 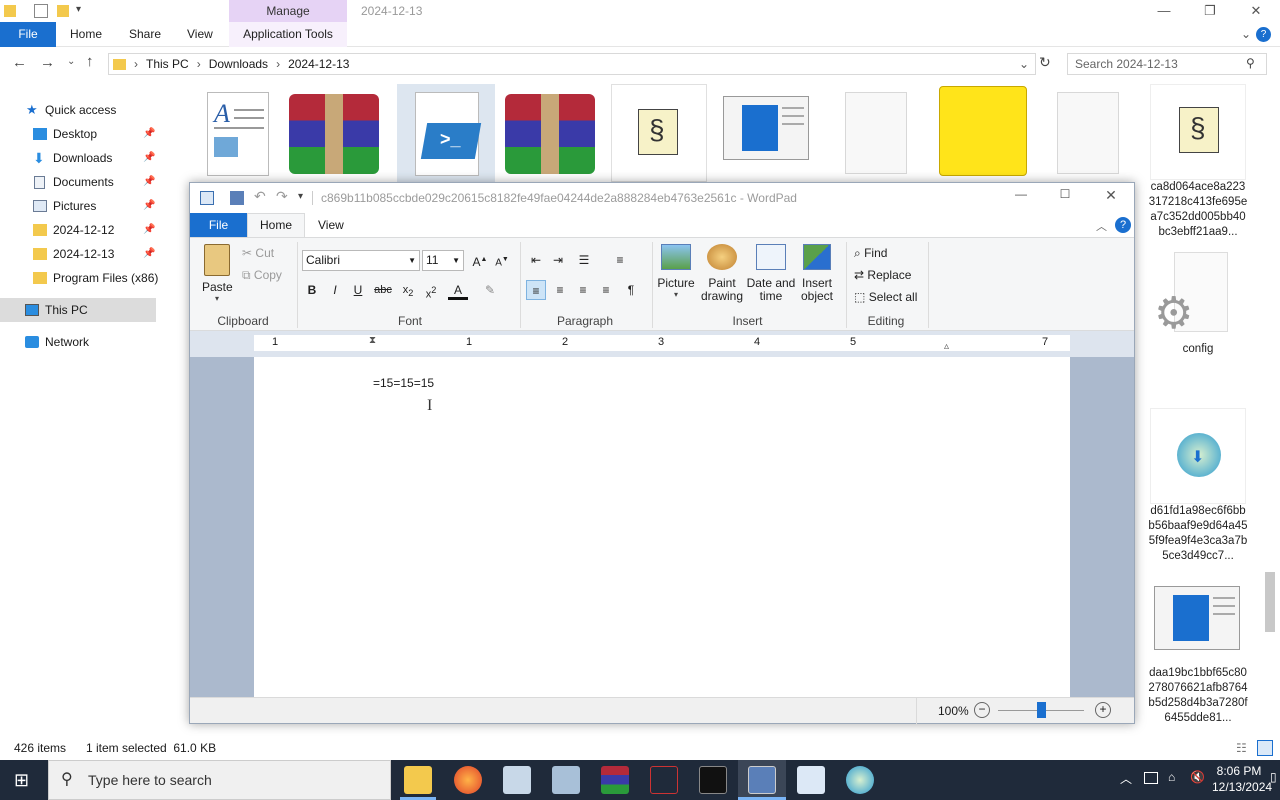 What do you see at coordinates (78, 310) in the screenshot?
I see `nav-this-pc: This PC` at bounding box center [78, 310].